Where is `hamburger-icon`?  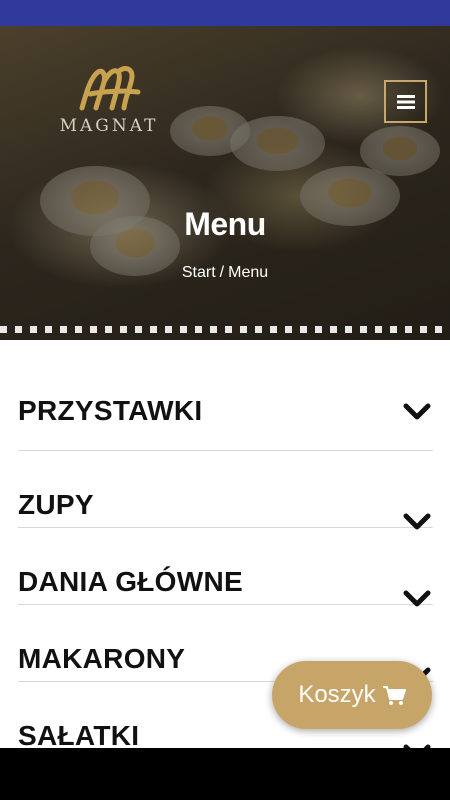
hamburger-icon is located at coordinates (405, 101).